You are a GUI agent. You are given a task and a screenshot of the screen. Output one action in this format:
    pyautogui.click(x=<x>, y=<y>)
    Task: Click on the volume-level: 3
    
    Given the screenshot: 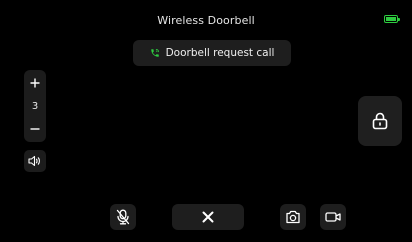 What is the action you would take?
    pyautogui.click(x=35, y=106)
    